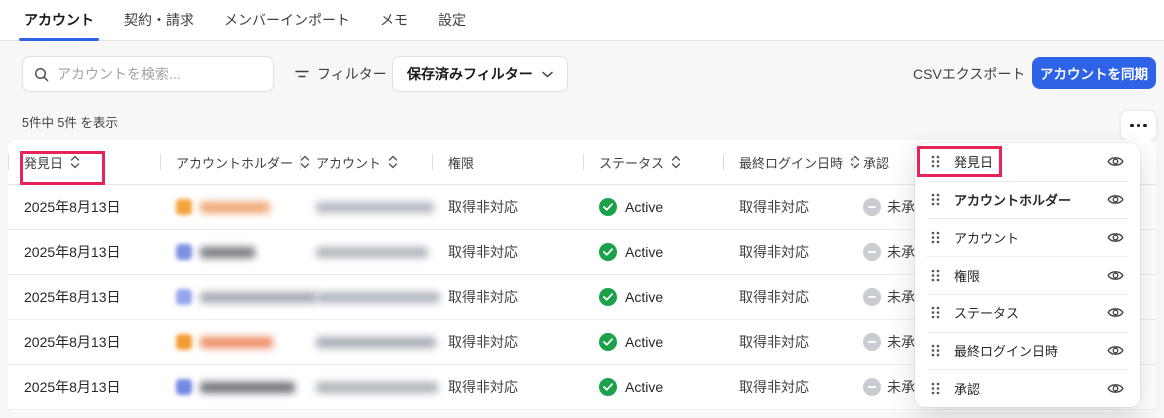 The image size is (1164, 418). What do you see at coordinates (1027, 162) in the screenshot?
I see `menu-item-discovery-date: 発見日` at bounding box center [1027, 162].